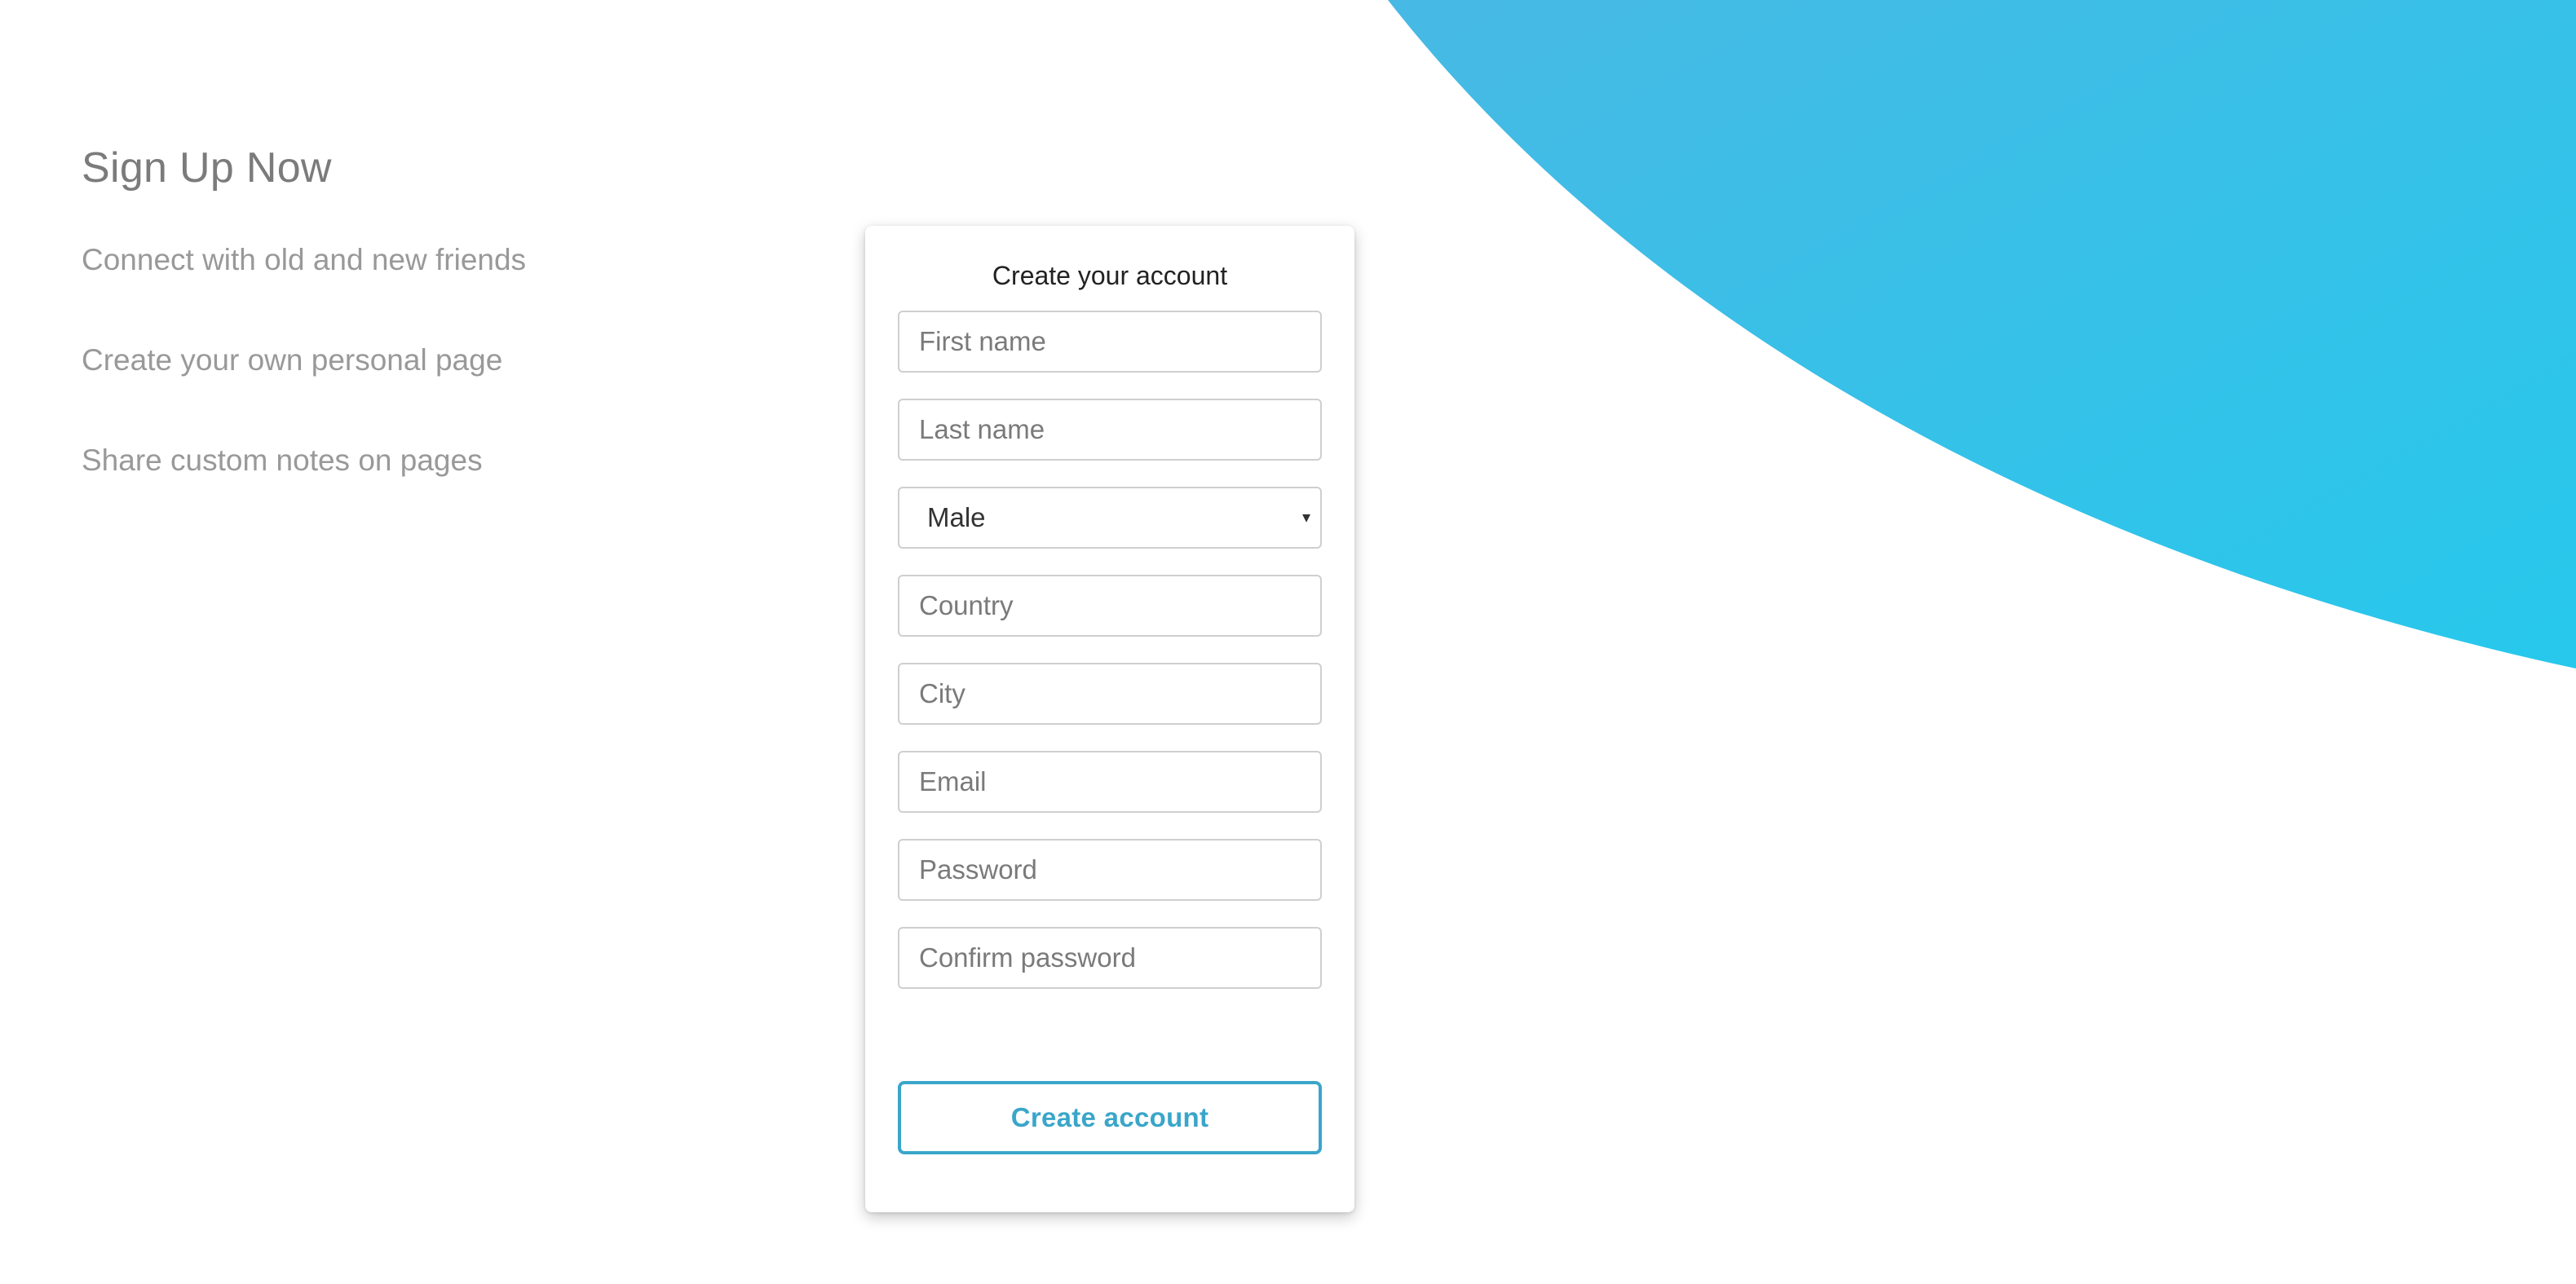 This screenshot has height=1284, width=2576. What do you see at coordinates (292, 360) in the screenshot?
I see `feature-item: Create your own personal page` at bounding box center [292, 360].